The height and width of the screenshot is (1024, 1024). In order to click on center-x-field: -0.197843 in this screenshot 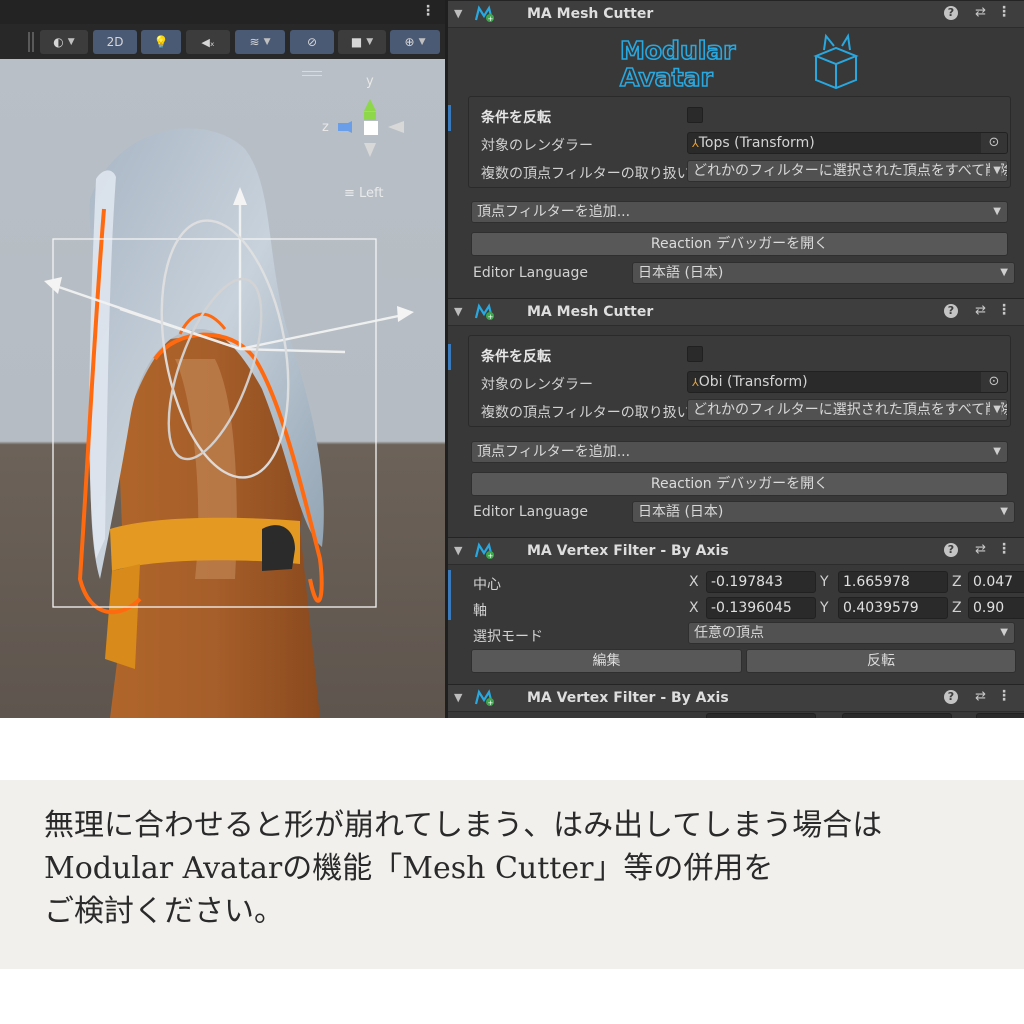, I will do `click(761, 582)`.